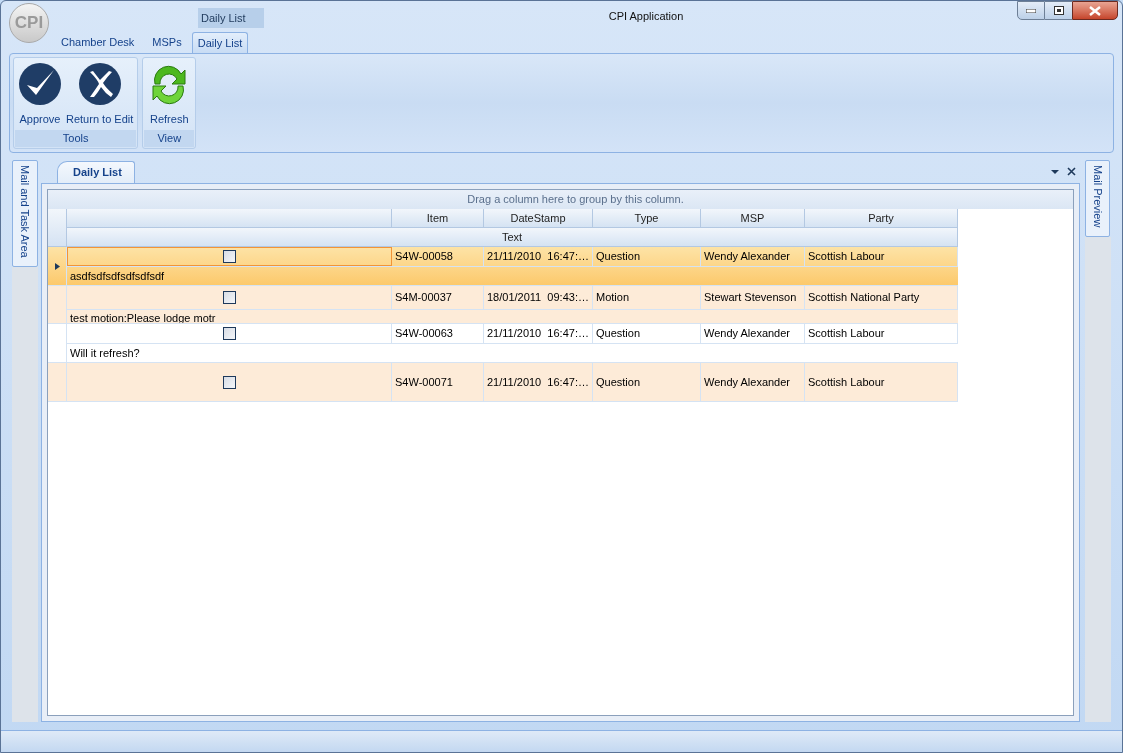 The image size is (1123, 753). What do you see at coordinates (167, 42) in the screenshot?
I see `ribbon-tab: MSPs` at bounding box center [167, 42].